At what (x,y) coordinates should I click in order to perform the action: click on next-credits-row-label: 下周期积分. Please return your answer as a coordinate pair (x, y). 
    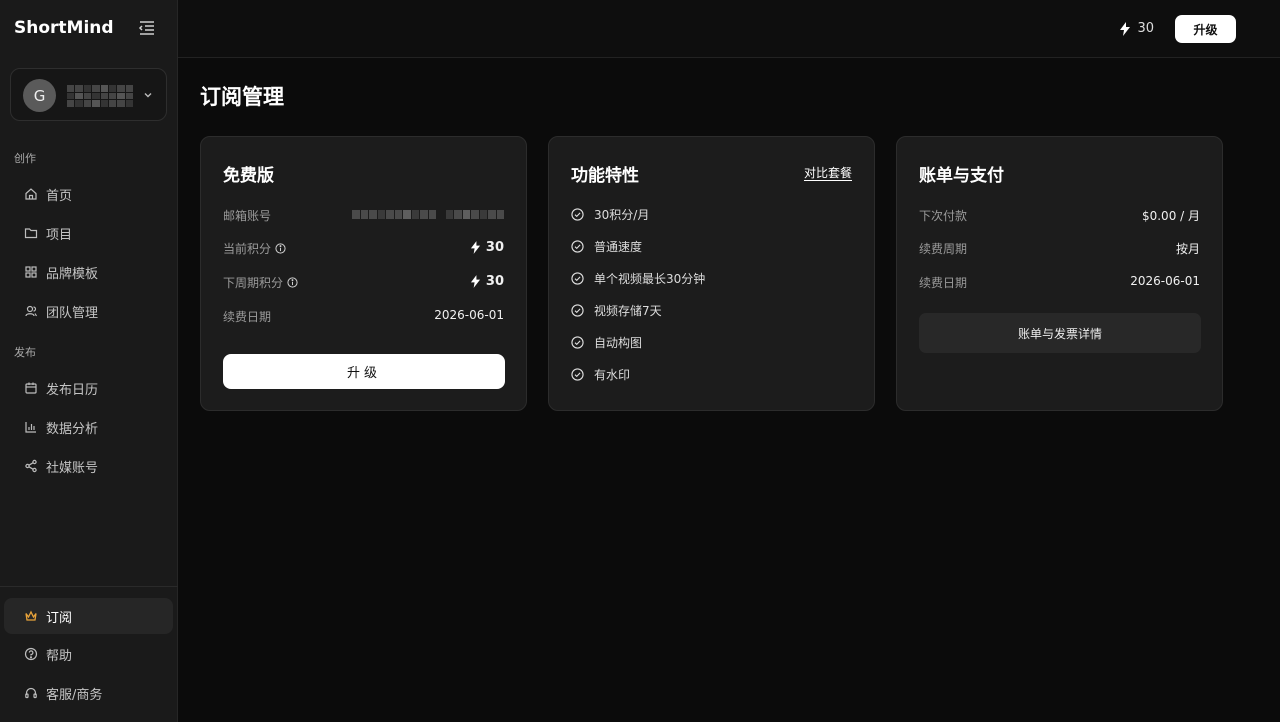
    Looking at the image, I should click on (260, 282).